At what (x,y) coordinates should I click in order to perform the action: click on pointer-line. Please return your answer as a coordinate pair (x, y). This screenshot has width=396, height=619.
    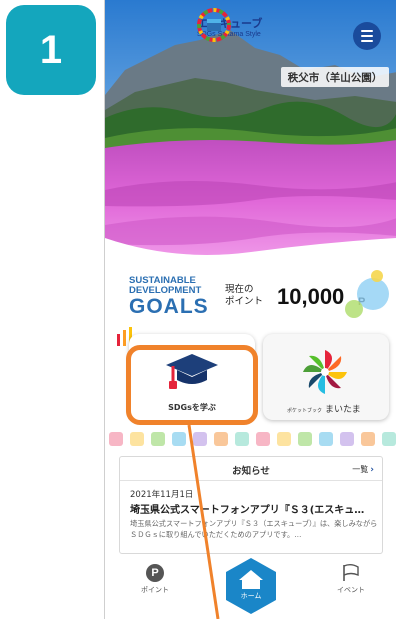
    Looking at the image, I should click on (203, 521).